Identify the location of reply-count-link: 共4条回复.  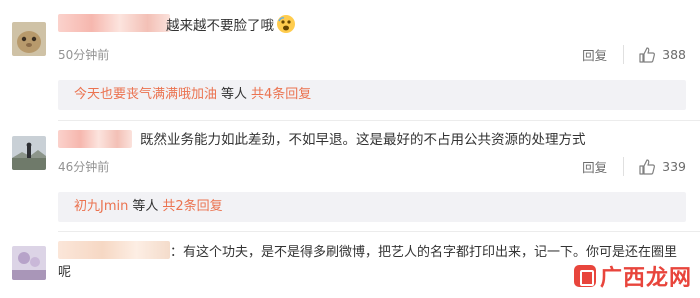
(281, 94).